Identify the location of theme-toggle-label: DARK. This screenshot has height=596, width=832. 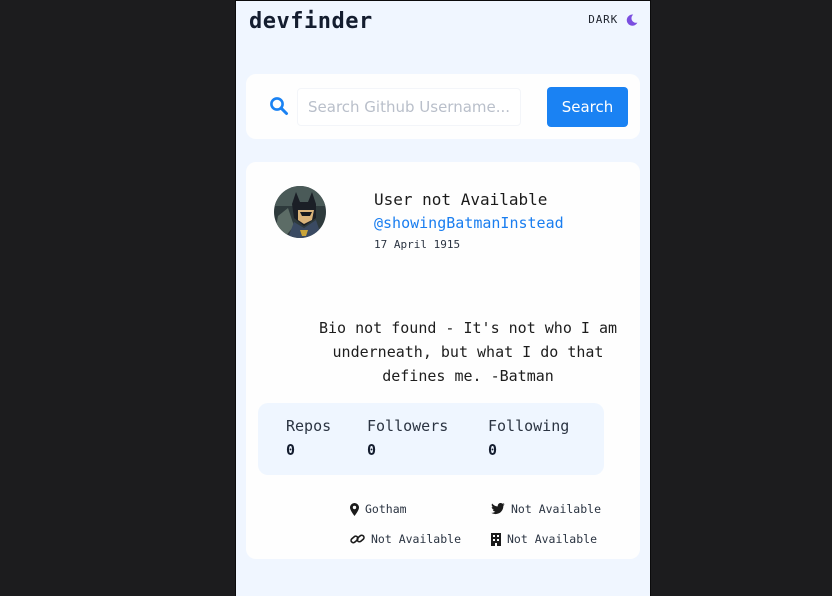
(603, 19).